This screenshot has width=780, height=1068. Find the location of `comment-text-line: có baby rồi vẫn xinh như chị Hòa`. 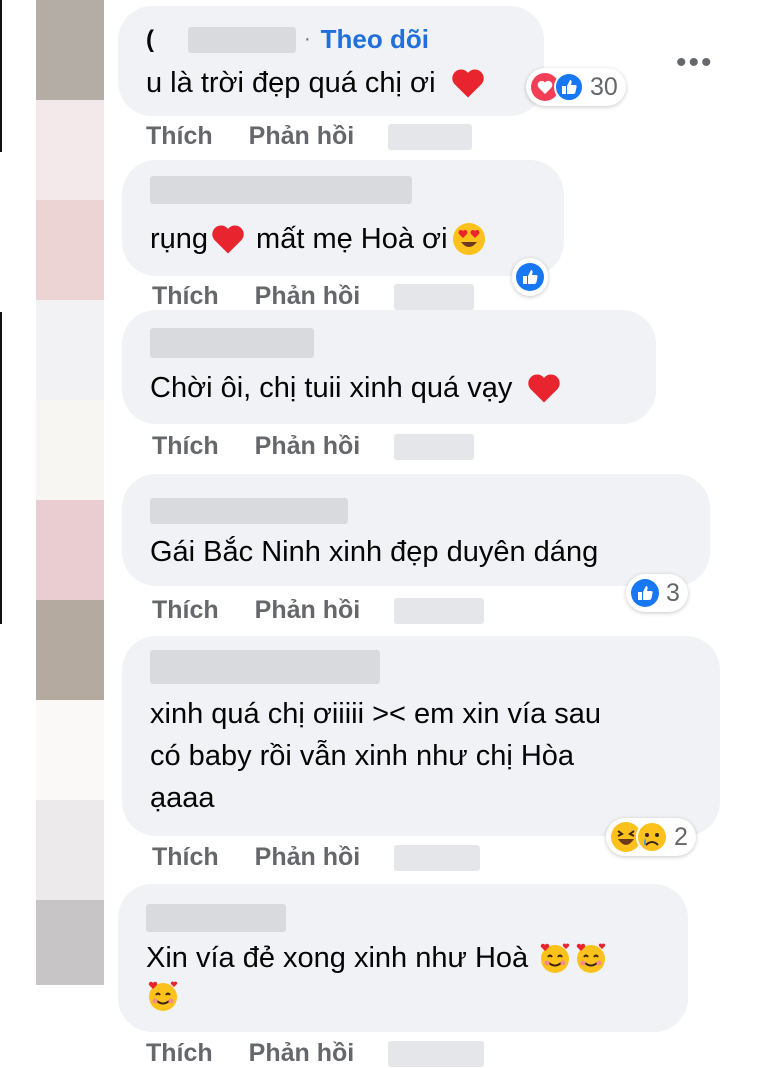

comment-text-line: có baby rồi vẫn xinh như chị Hòa is located at coordinates (362, 756).